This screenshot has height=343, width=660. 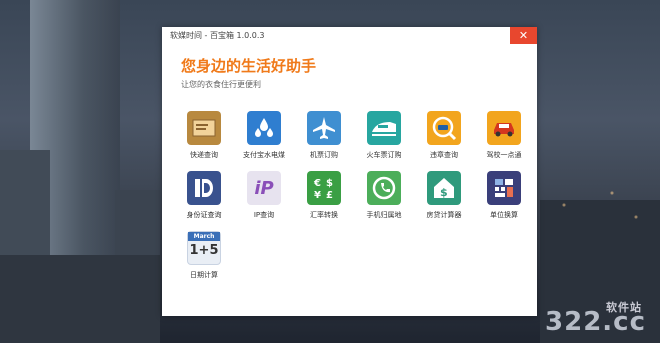 I want to click on ip-icon: iP, so click(x=264, y=188).